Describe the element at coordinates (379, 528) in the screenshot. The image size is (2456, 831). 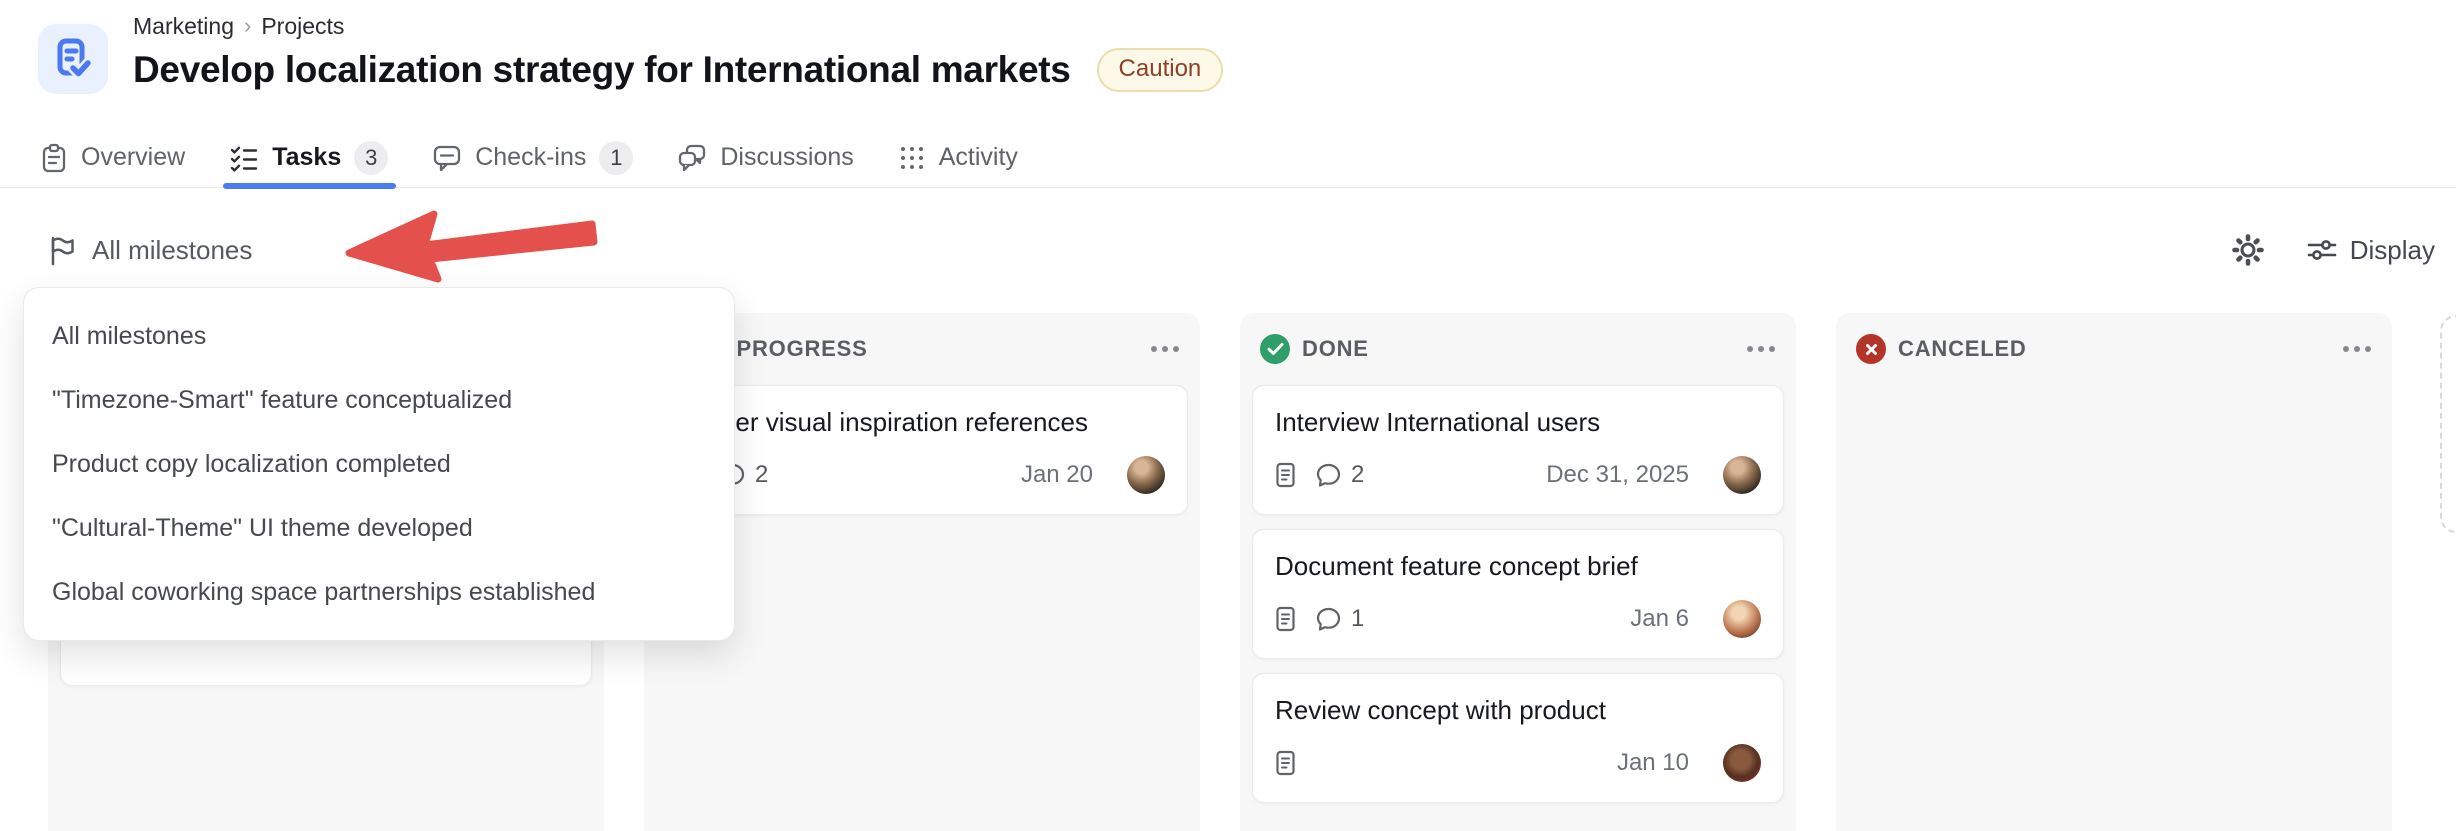
I see `dropdown-item-milestone-3: "Cultural-Theme" UI theme developed` at that location.